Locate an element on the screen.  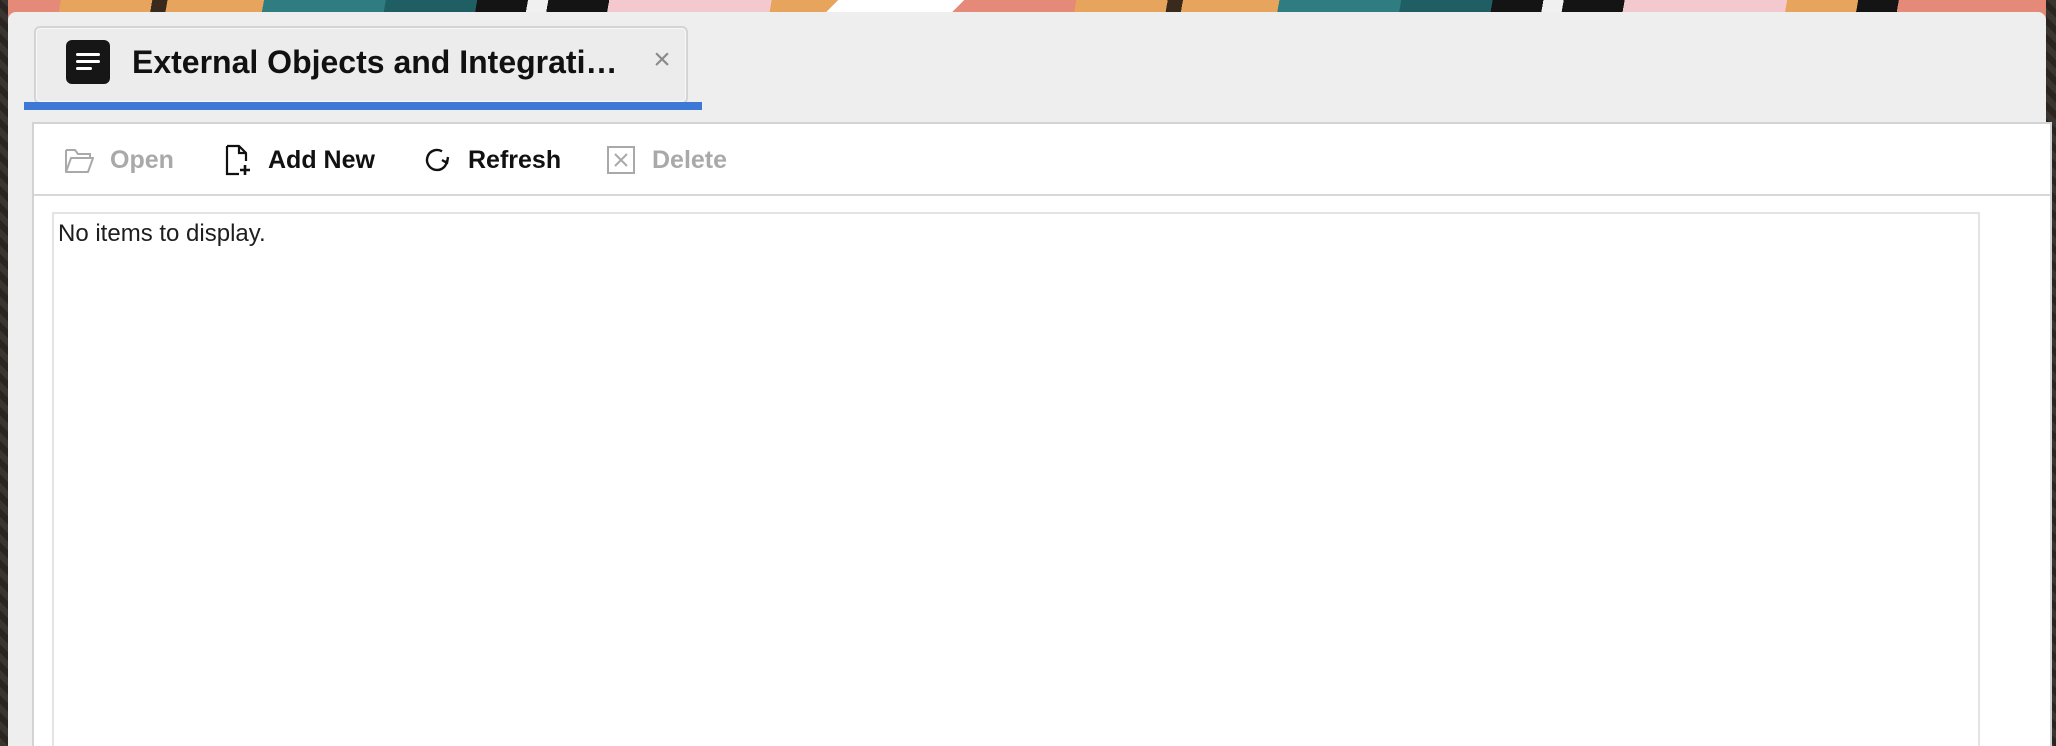
tab-external-objects: External Objects and Integrati… × is located at coordinates (361, 65).